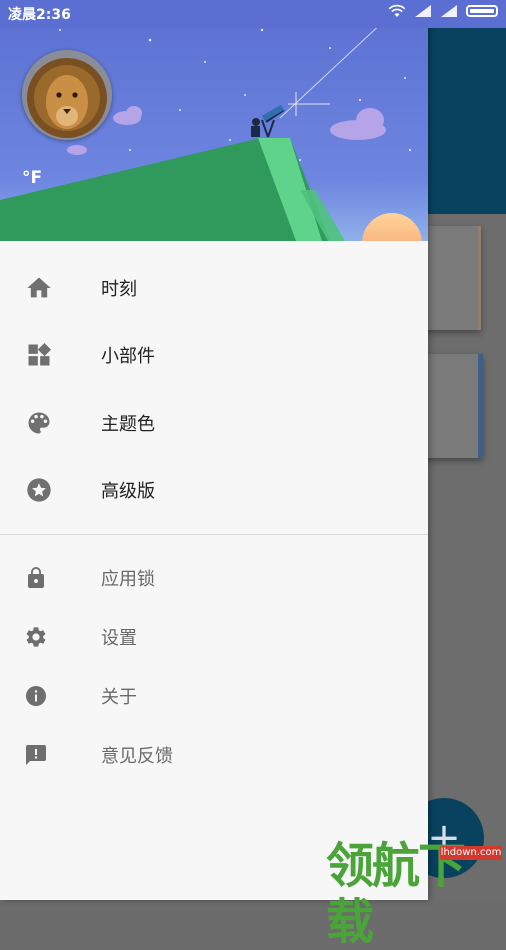 The height and width of the screenshot is (950, 506). I want to click on star-badge-icon, so click(39, 490).